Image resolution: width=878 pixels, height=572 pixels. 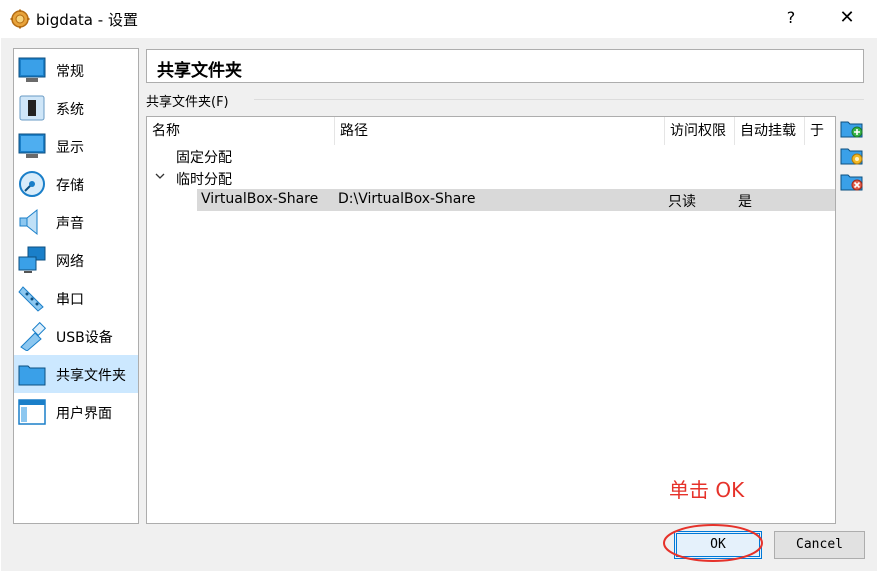 I want to click on cell-automount: 是, so click(x=745, y=202).